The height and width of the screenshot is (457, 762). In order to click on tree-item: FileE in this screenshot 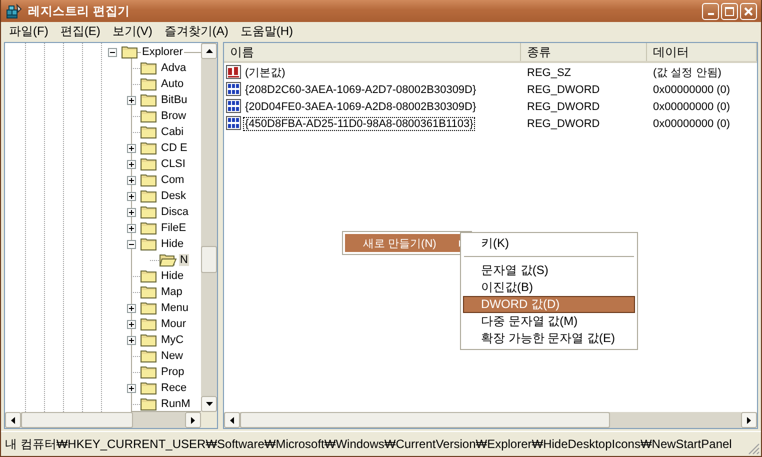, I will do `click(174, 228)`.